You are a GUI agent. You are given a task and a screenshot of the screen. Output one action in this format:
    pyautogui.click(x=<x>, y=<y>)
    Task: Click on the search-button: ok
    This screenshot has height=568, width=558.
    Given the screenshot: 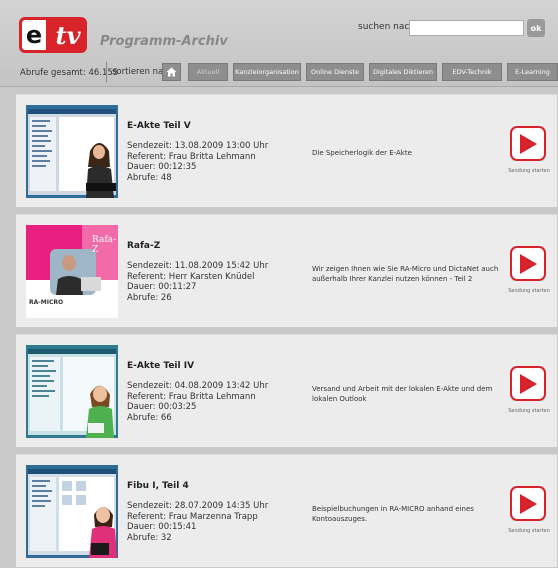 What is the action you would take?
    pyautogui.click(x=536, y=28)
    